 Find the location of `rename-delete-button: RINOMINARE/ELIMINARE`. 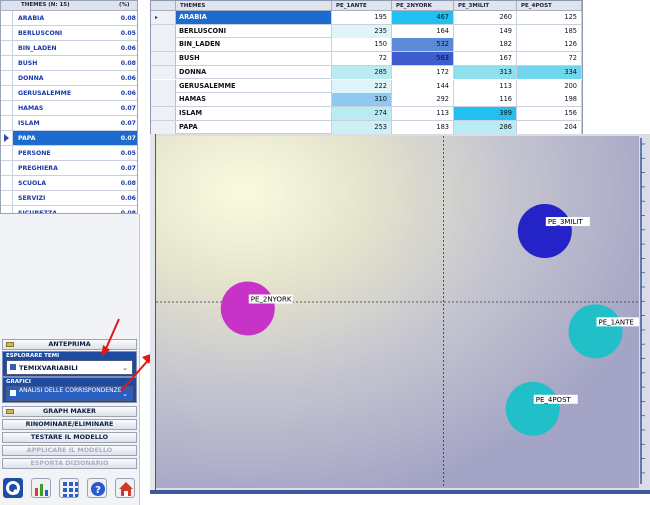

rename-delete-button: RINOMINARE/ELIMINARE is located at coordinates (69, 424).